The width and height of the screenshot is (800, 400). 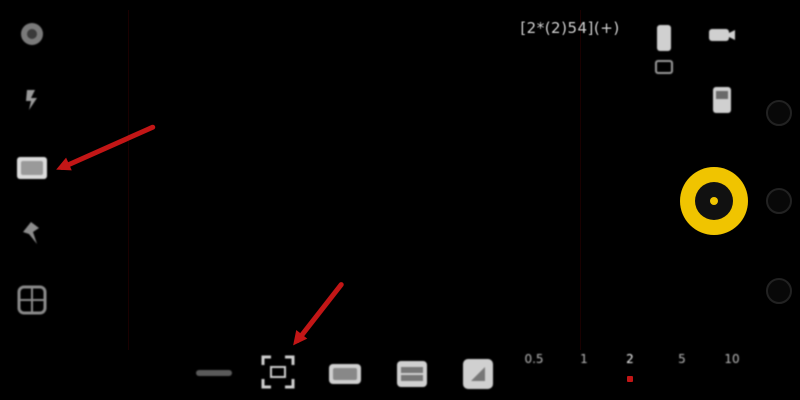 I want to click on sd-card-icon, so click(x=722, y=100).